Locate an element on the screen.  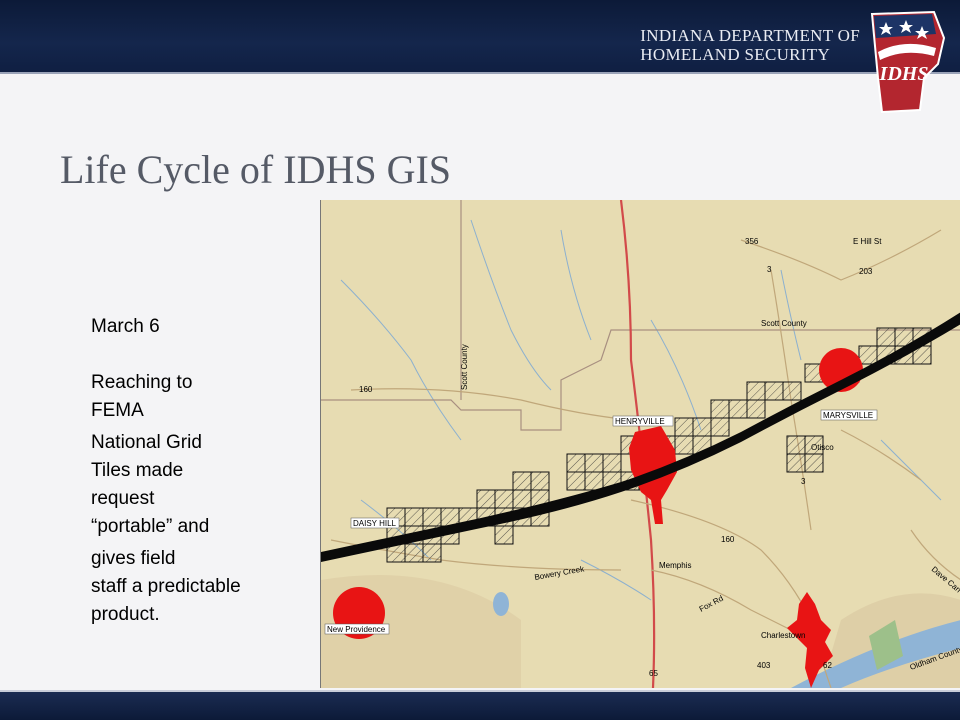
idhs-logo: IDHS is located at coordinates (908, 62).